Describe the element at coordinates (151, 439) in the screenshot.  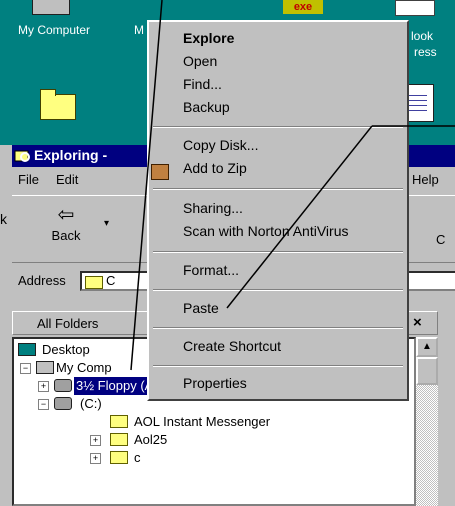
I see `tree-item-label: Aol25` at that location.